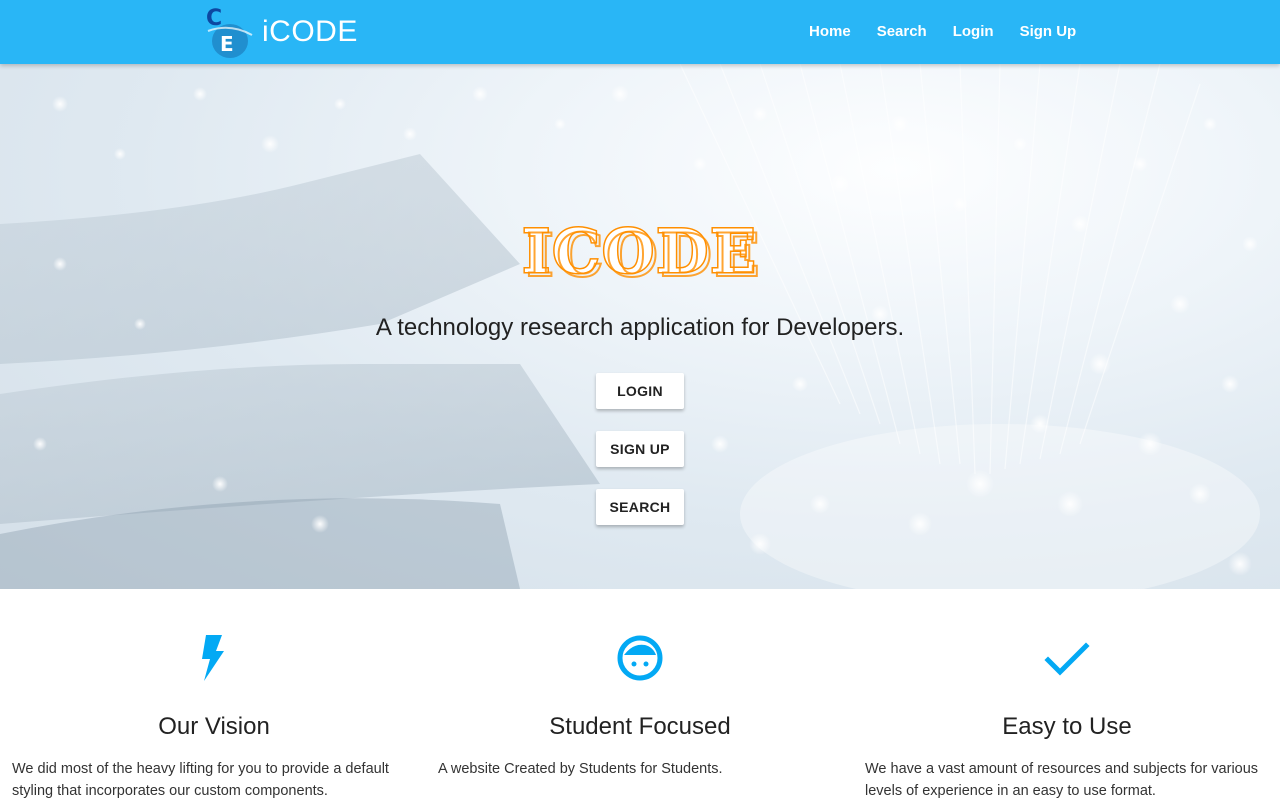  I want to click on face-icon, so click(640, 658).